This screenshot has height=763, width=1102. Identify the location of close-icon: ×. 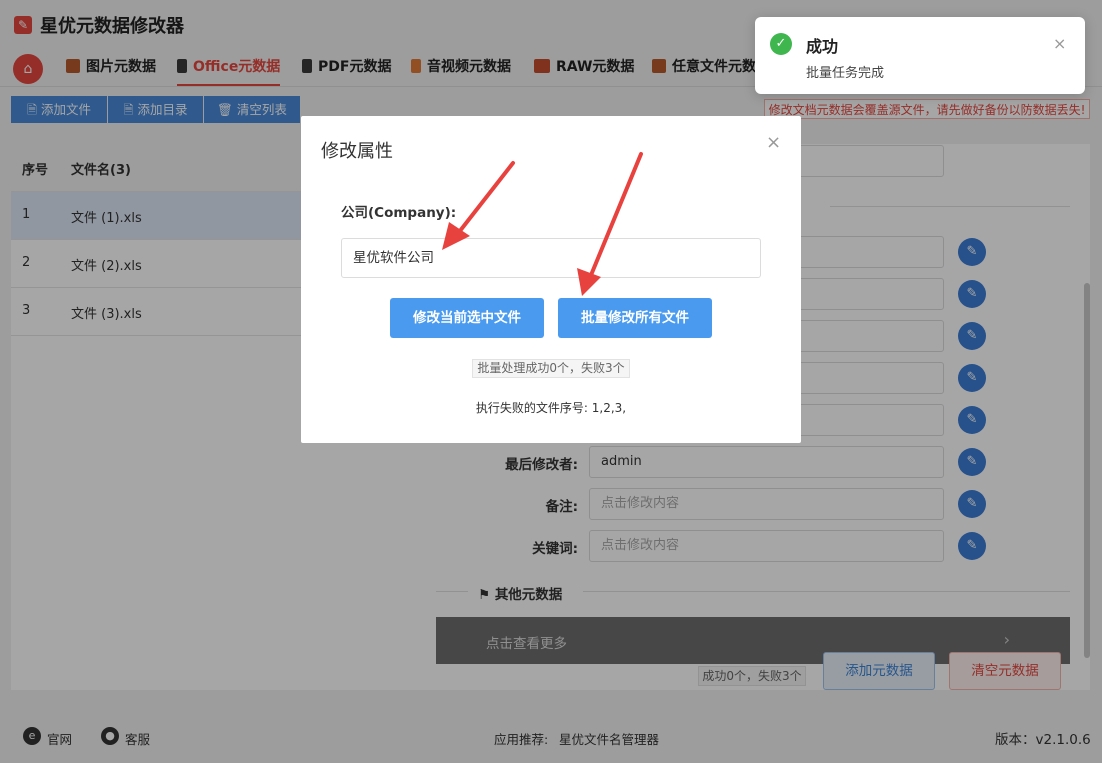
(1059, 43).